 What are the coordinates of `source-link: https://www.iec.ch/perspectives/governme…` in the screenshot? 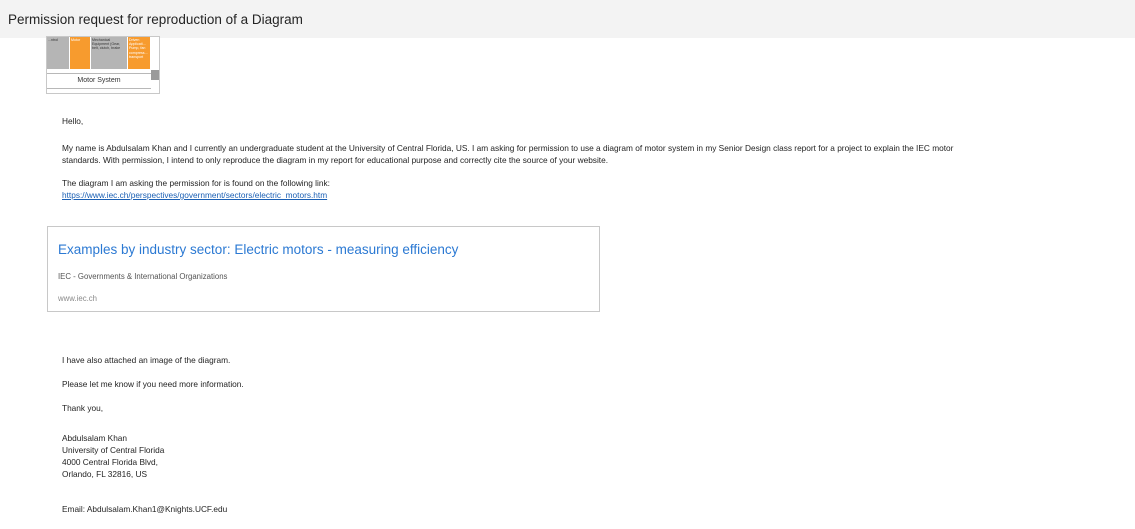 It's located at (194, 195).